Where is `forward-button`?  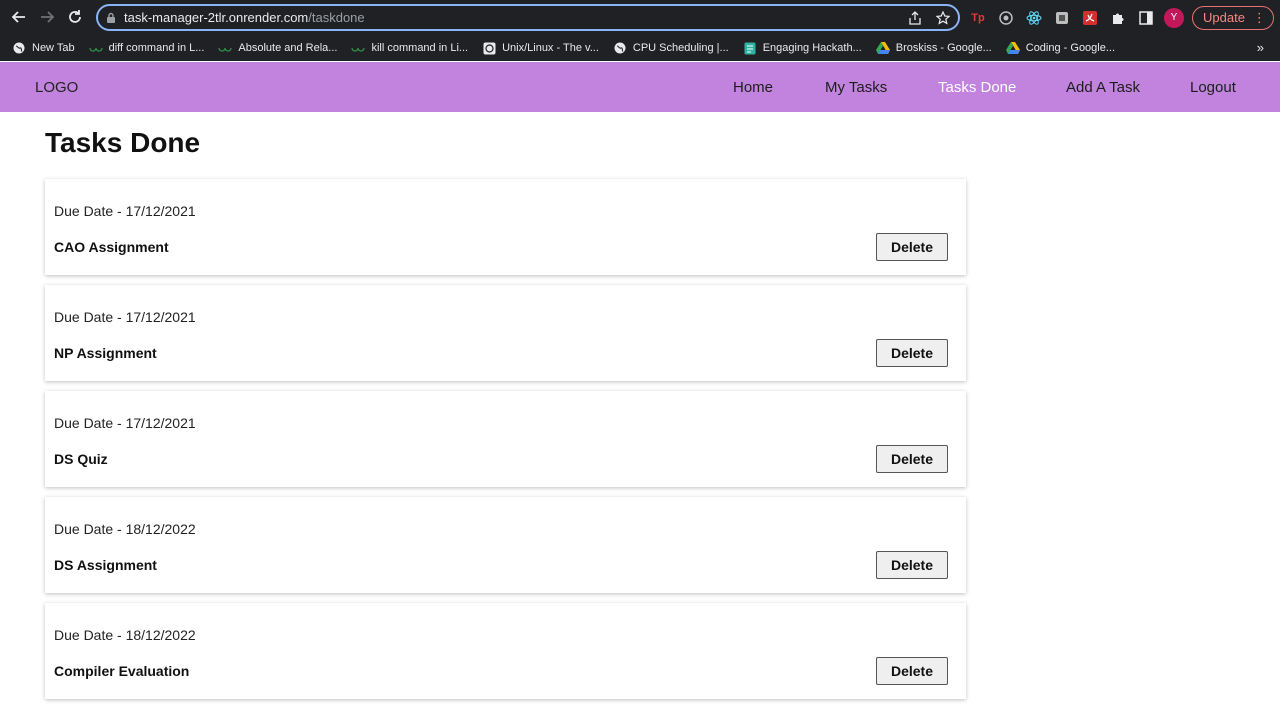
forward-button is located at coordinates (47, 17).